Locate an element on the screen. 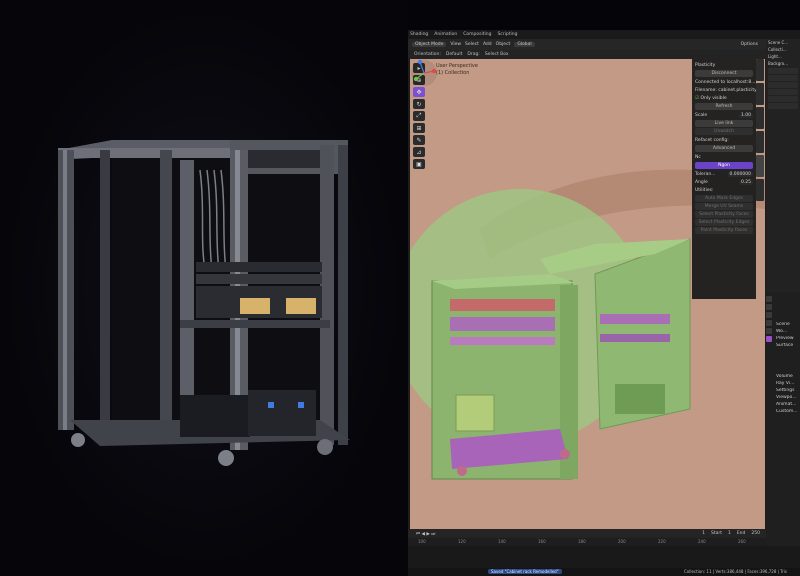 This screenshot has height=576, width=800. sidebar-tab-view is located at coordinates (760, 118).